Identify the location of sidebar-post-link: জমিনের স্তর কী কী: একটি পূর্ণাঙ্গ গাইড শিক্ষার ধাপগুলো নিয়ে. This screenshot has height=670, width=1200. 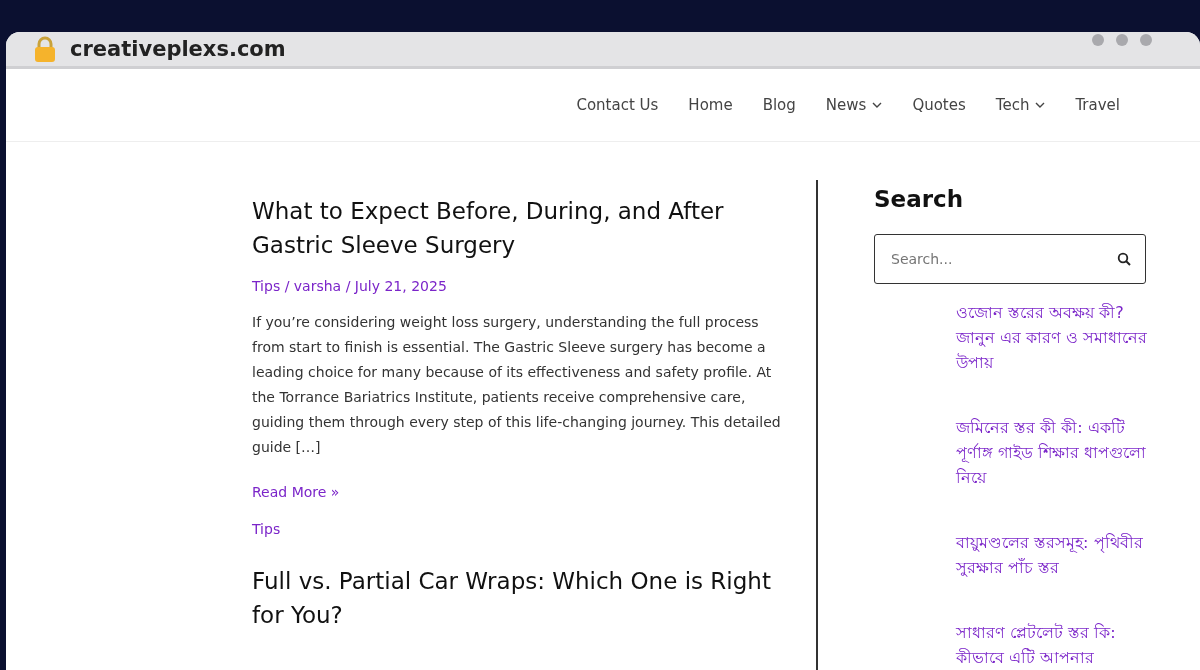
(1055, 452).